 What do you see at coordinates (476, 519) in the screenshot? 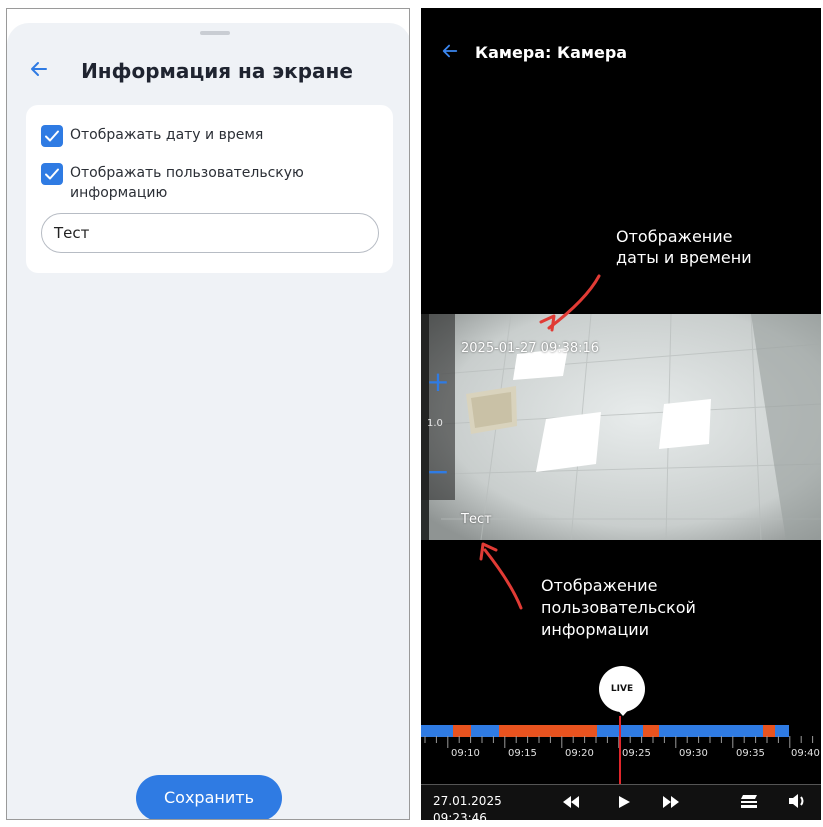
I see `osd-user-text: Тест` at bounding box center [476, 519].